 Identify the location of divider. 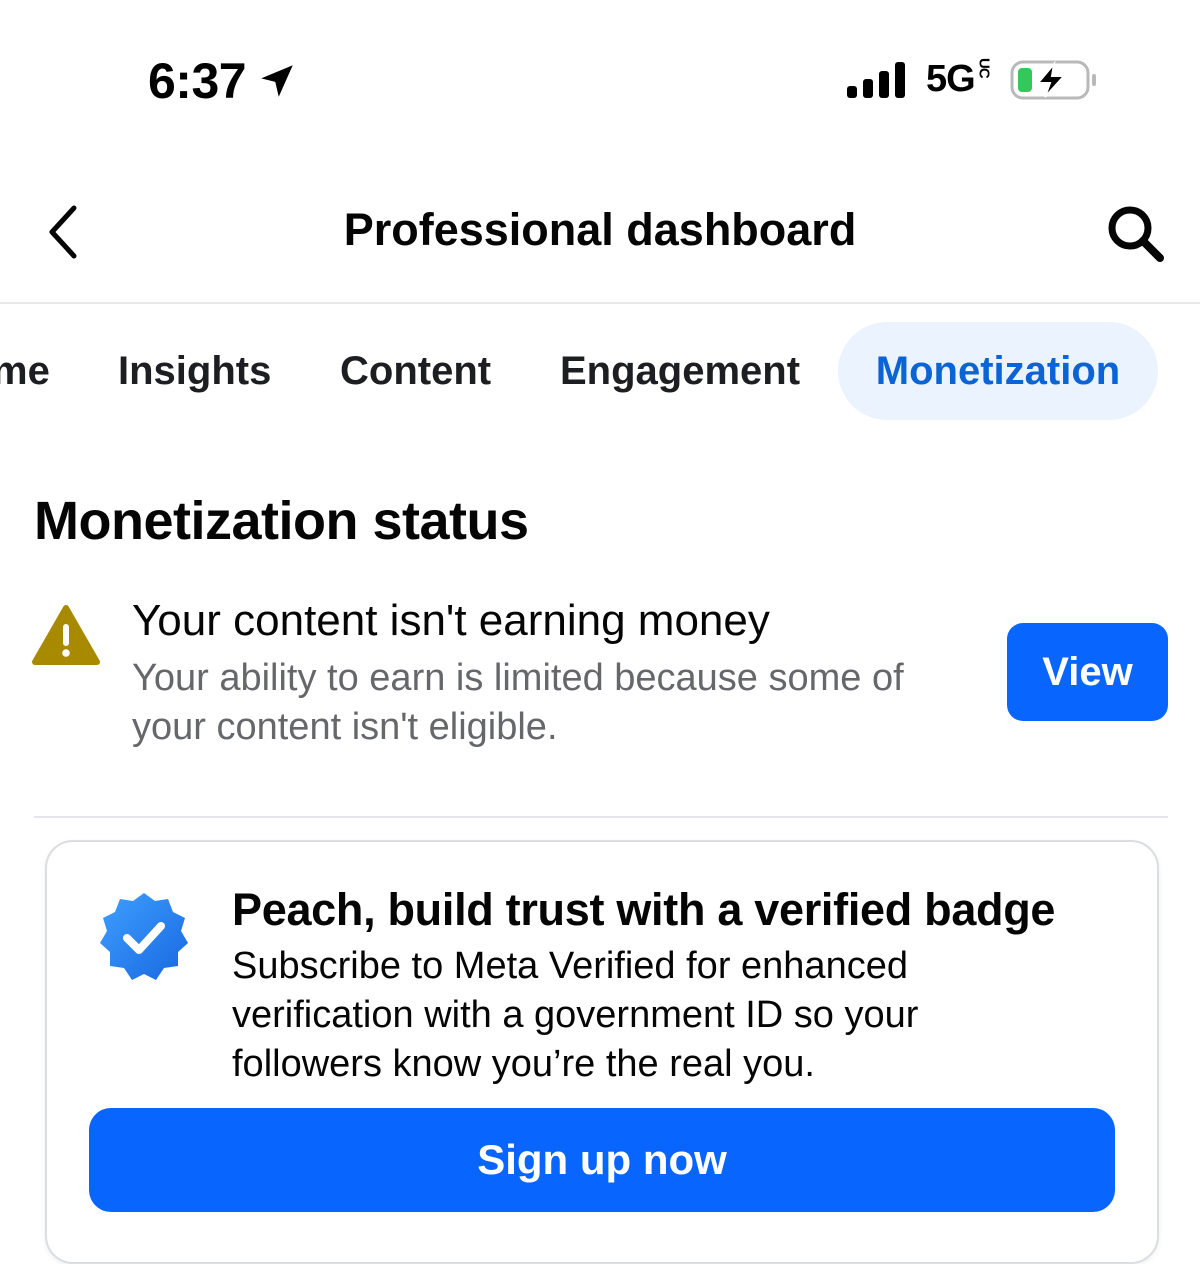
(601, 817).